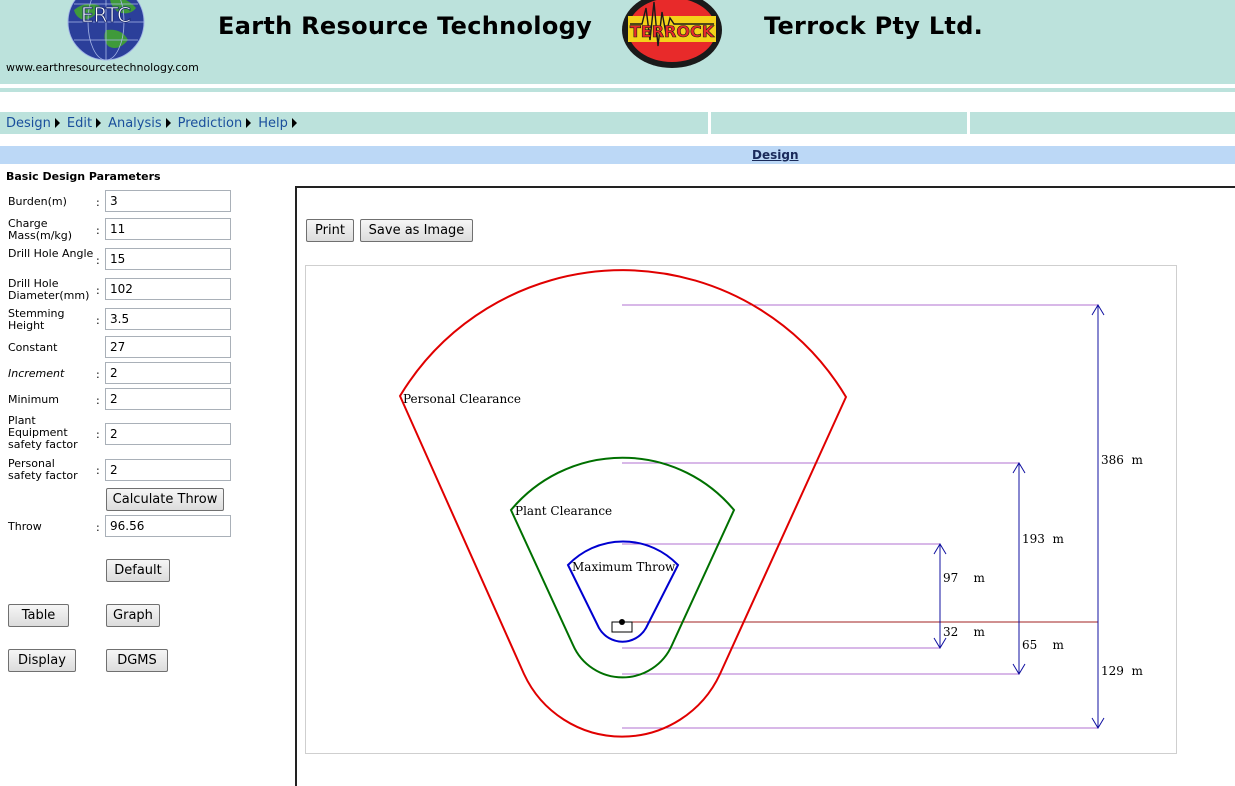 The width and height of the screenshot is (1235, 786). What do you see at coordinates (1043, 645) in the screenshot?
I see `dimension-65-label: 65 m` at bounding box center [1043, 645].